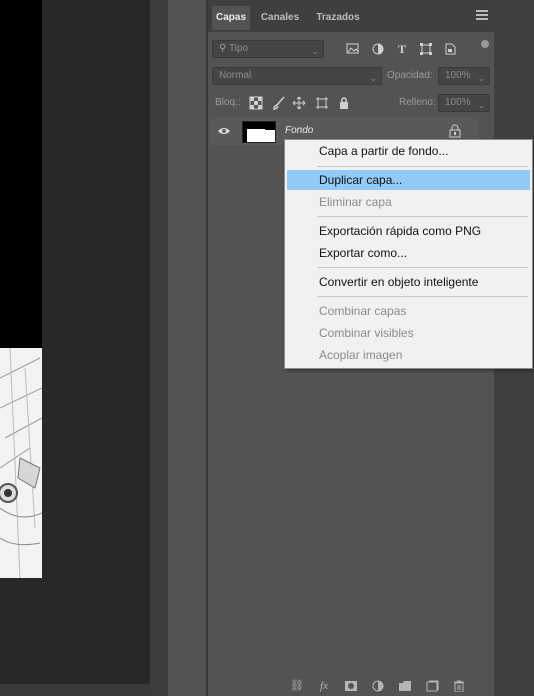 This screenshot has width=534, height=696. I want to click on menu-item-quick-export-png: Exportación rápida como PNG, so click(408, 231).